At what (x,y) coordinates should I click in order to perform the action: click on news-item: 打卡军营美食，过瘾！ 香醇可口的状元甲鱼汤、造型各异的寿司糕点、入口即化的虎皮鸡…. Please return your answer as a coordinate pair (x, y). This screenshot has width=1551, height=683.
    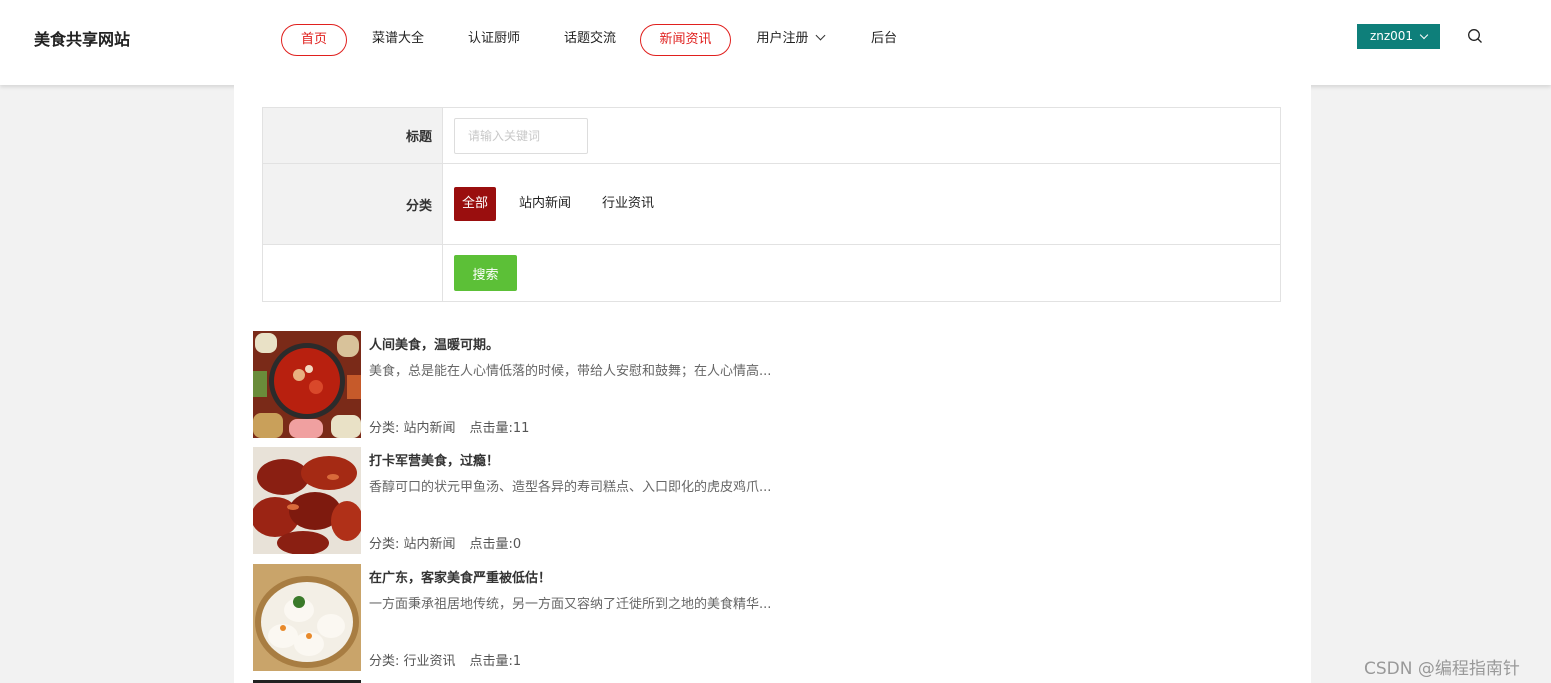
    Looking at the image, I should click on (523, 501).